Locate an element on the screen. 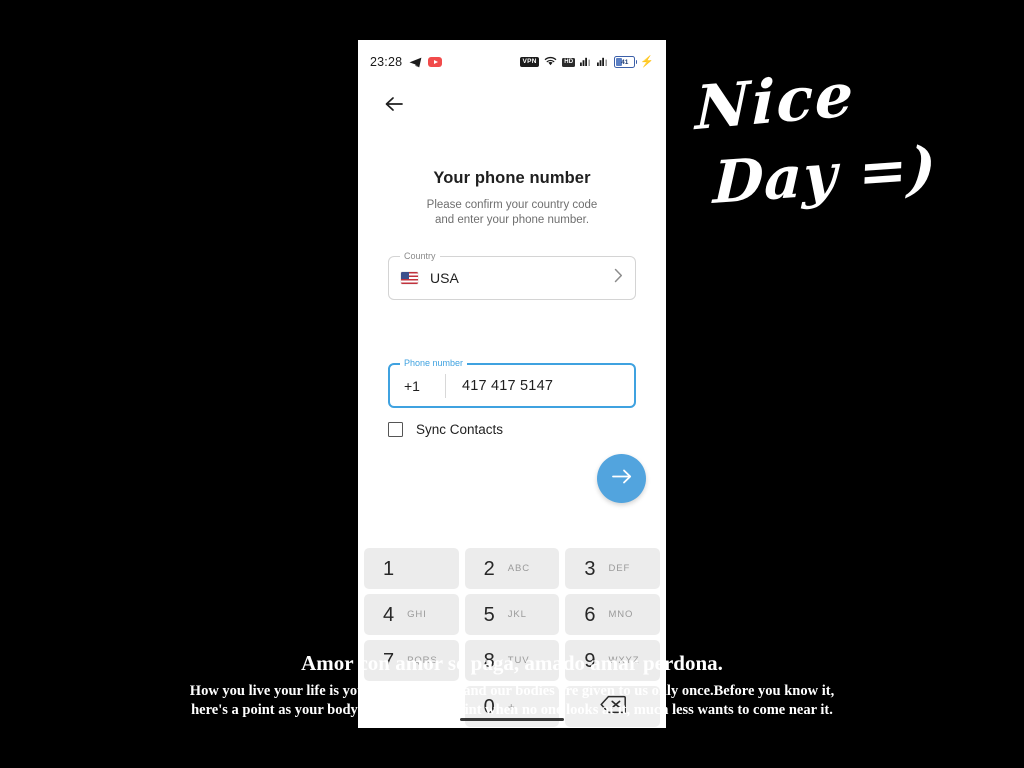 This screenshot has width=1024, height=768. keypad-key-letters: ABC is located at coordinates (519, 568).